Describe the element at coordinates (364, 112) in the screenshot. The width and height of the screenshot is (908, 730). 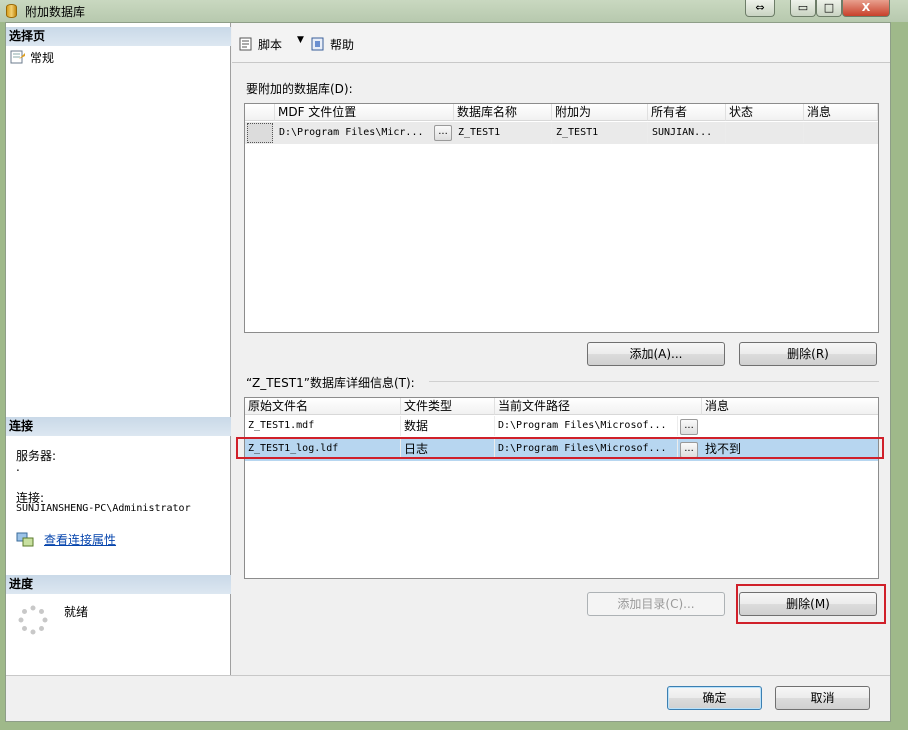
I see `grid-header-mdf: MDF 文件位置` at that location.